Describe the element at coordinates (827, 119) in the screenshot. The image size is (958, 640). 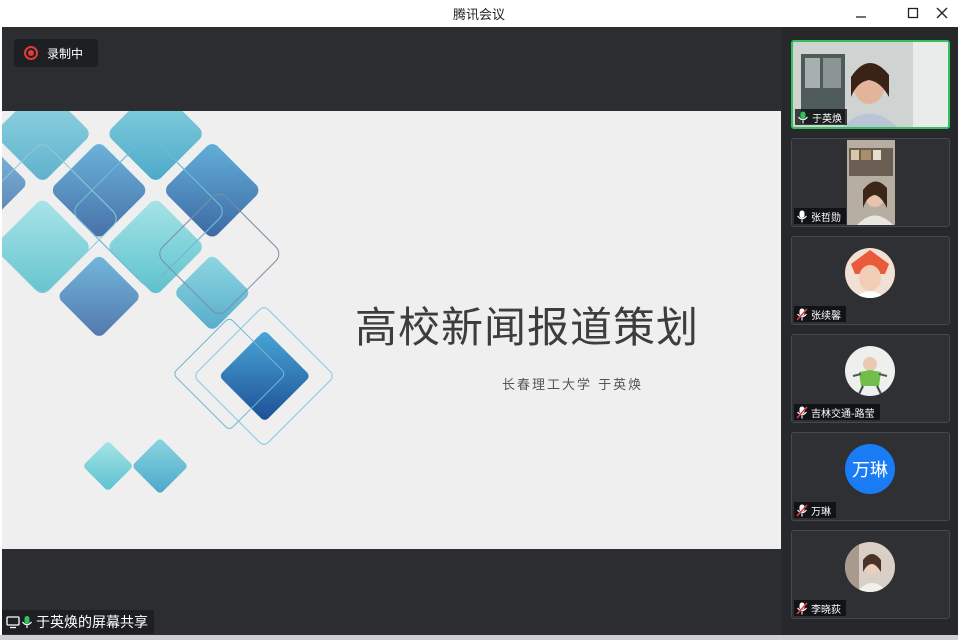
I see `participant-name: 于英焕` at that location.